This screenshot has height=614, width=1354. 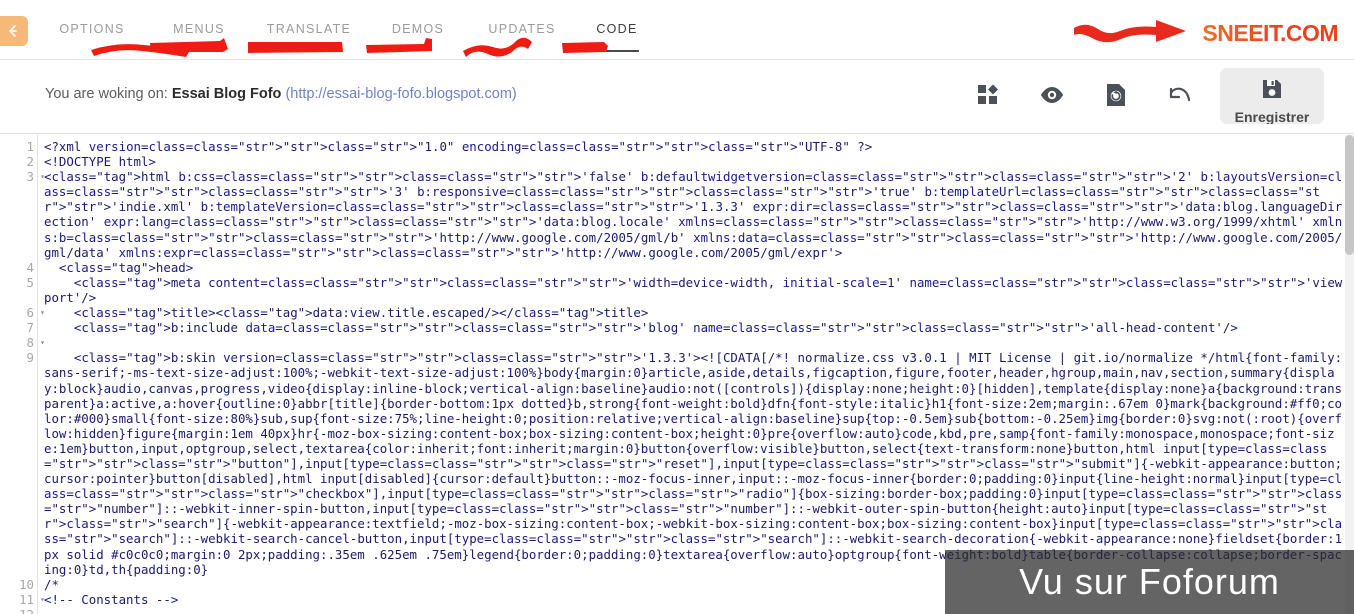 I want to click on undo-icon, so click(x=1180, y=97).